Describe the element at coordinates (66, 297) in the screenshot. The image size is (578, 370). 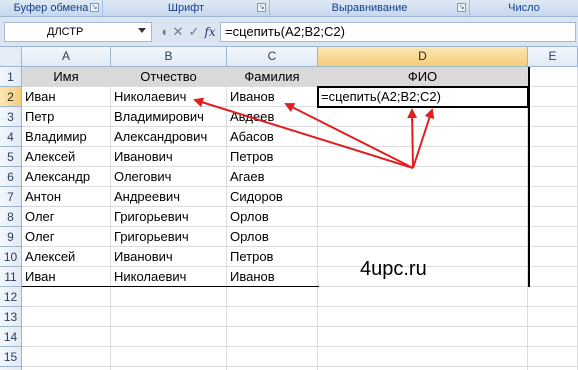
I see `cell-a12` at that location.